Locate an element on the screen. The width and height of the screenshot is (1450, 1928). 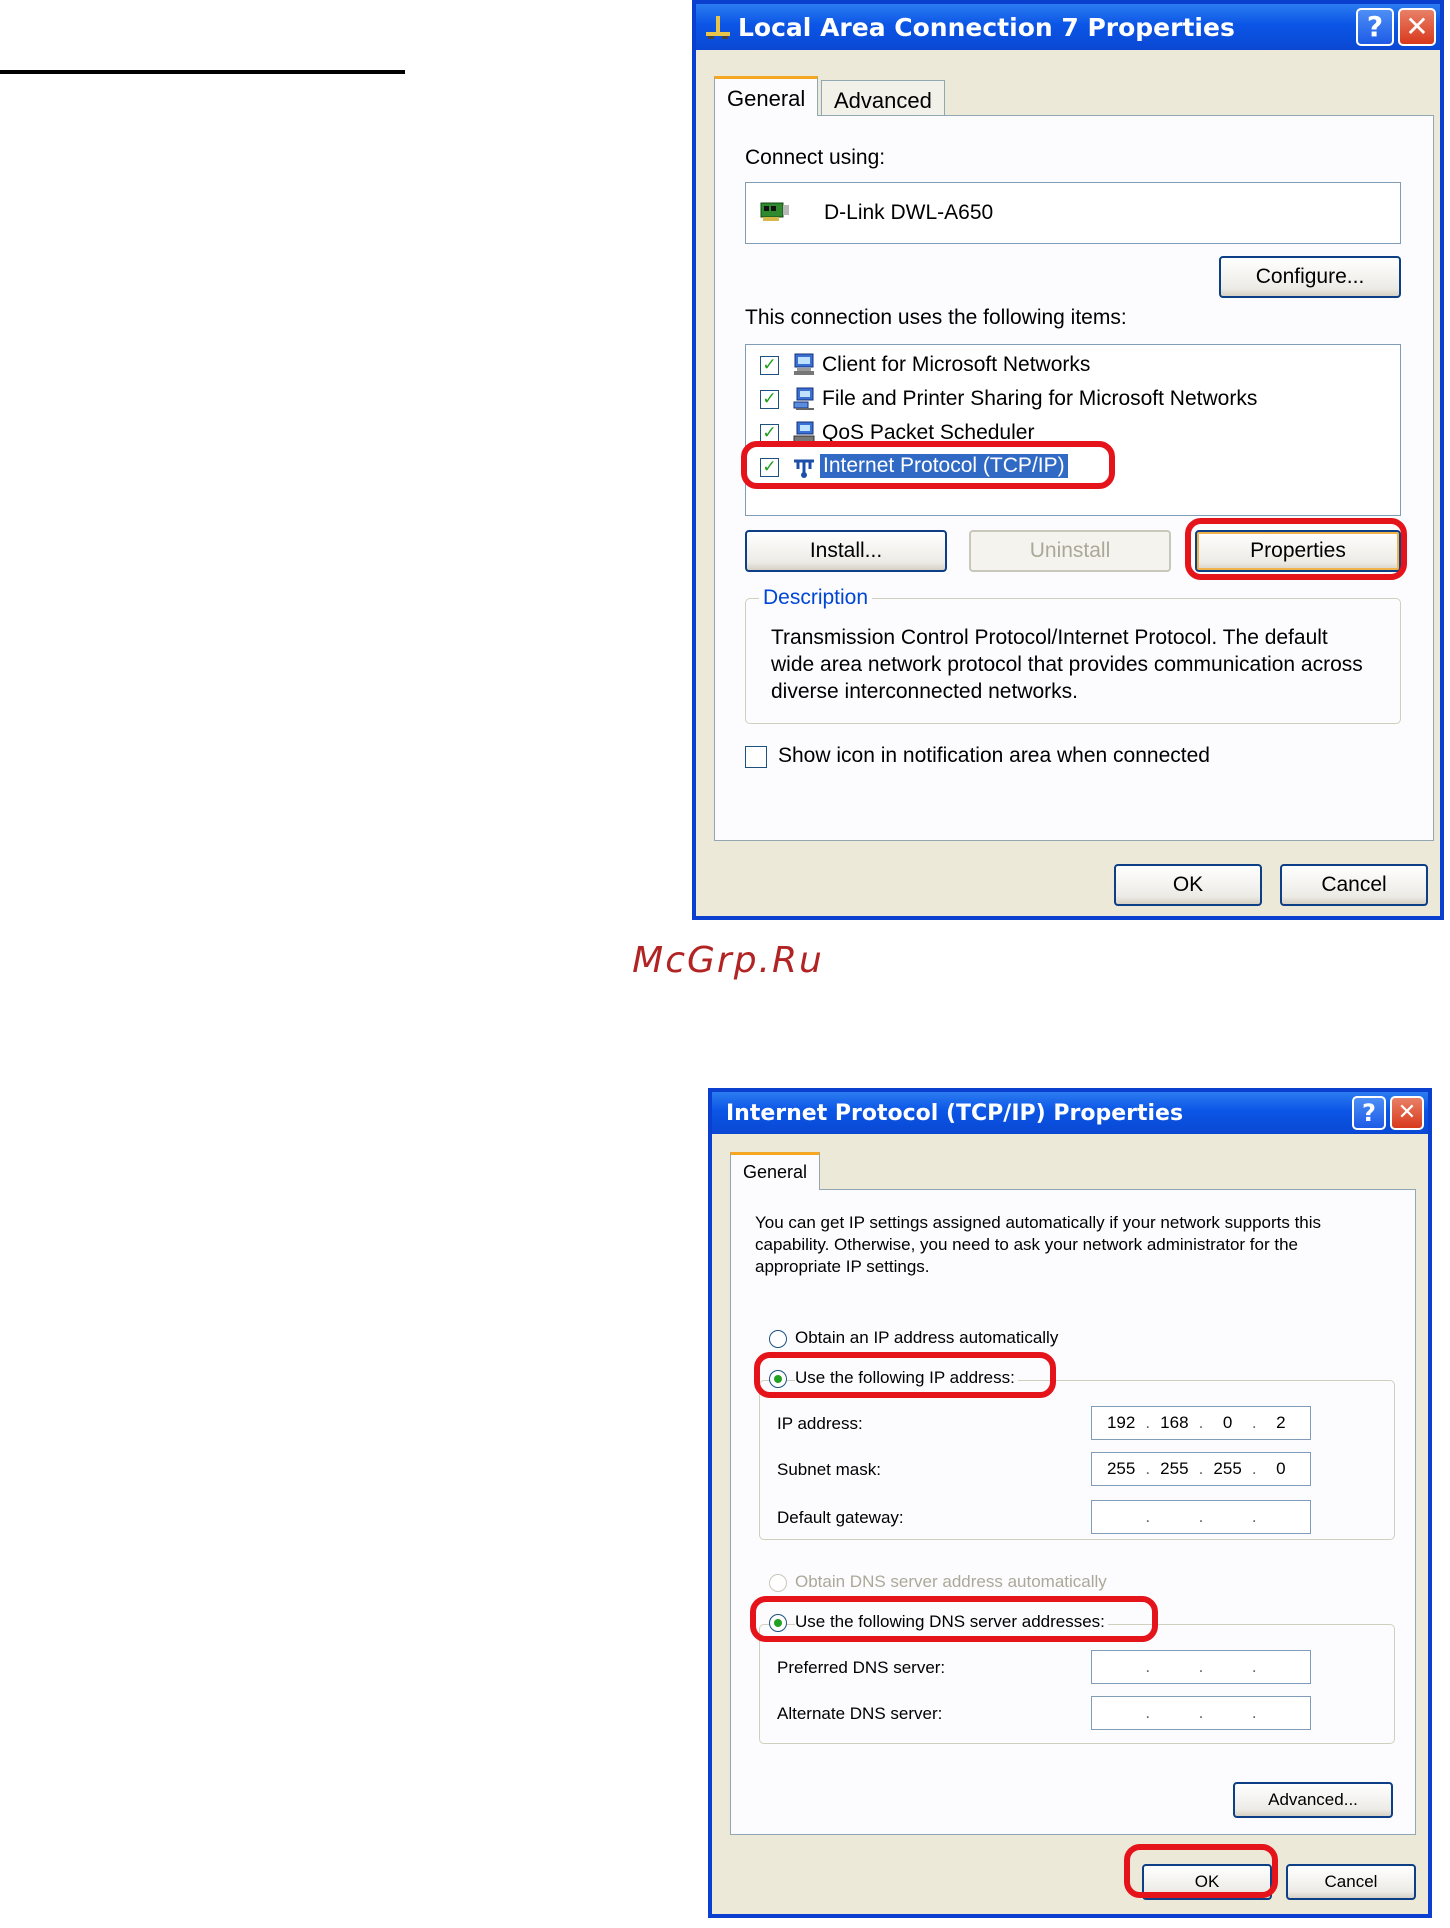
tcpip-item-highlight is located at coordinates (928, 465).